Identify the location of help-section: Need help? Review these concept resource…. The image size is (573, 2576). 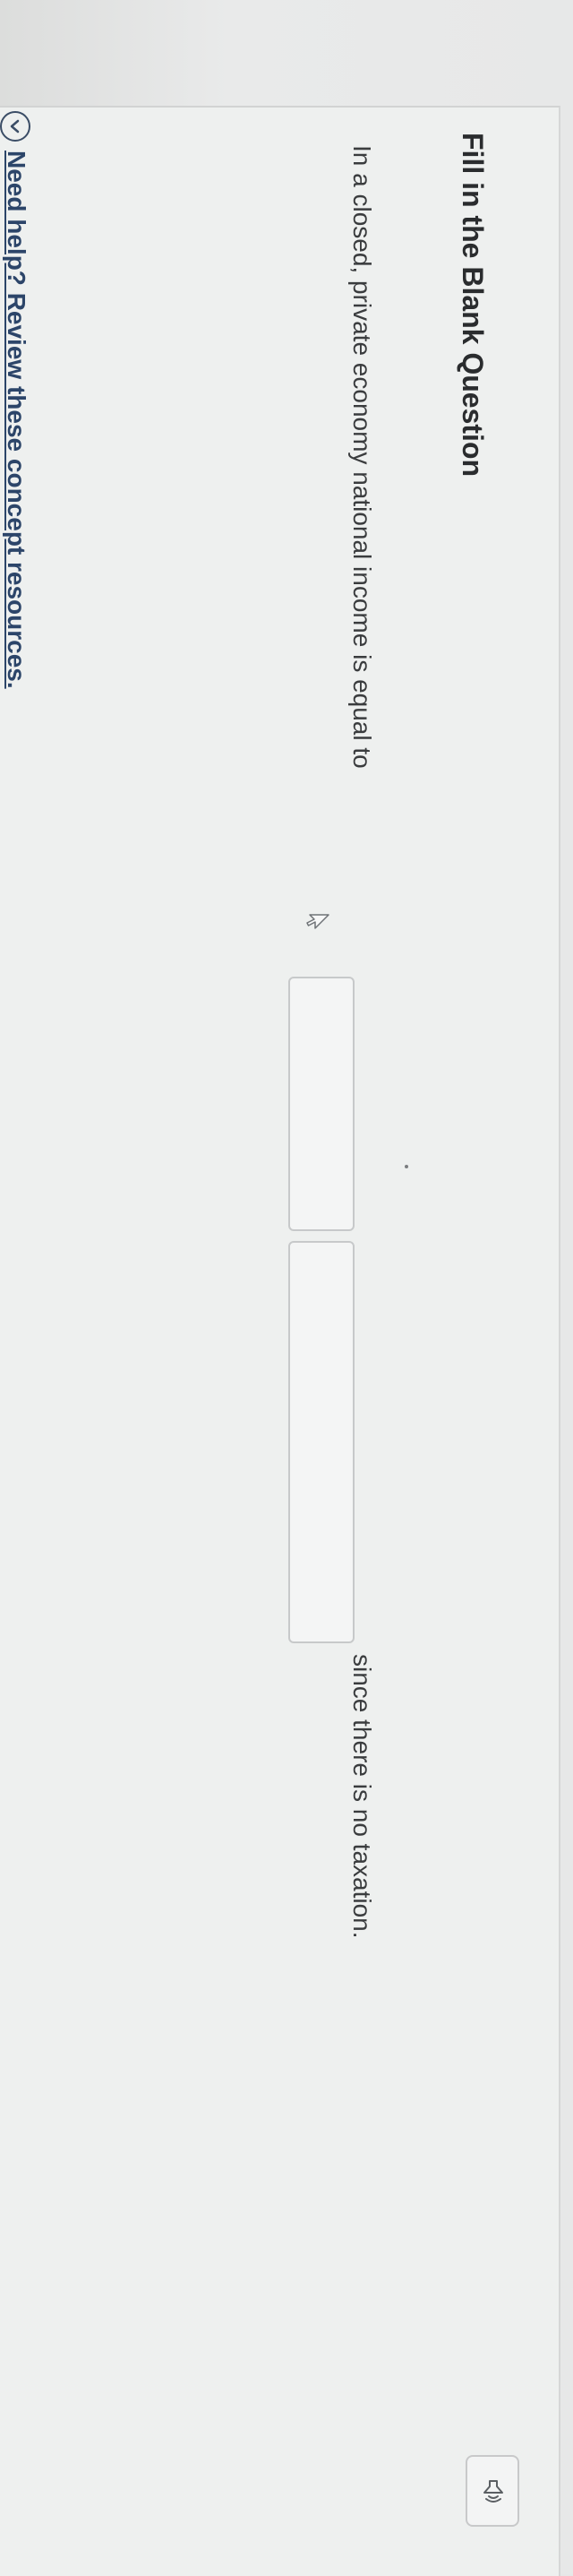
(19, 419).